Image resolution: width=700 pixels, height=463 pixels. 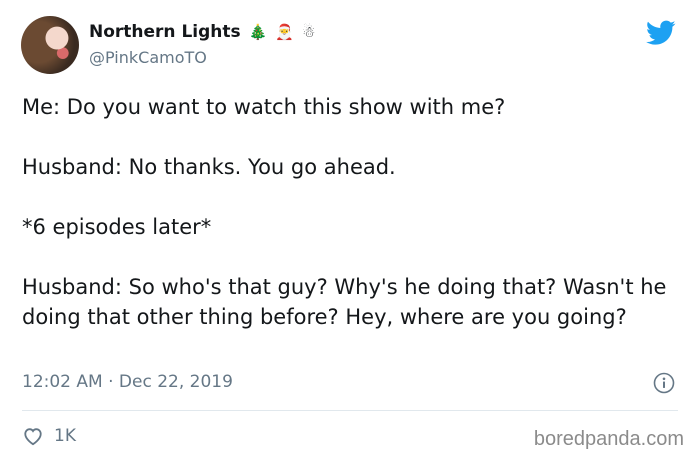 What do you see at coordinates (49, 436) in the screenshot?
I see `like-action: 1K` at bounding box center [49, 436].